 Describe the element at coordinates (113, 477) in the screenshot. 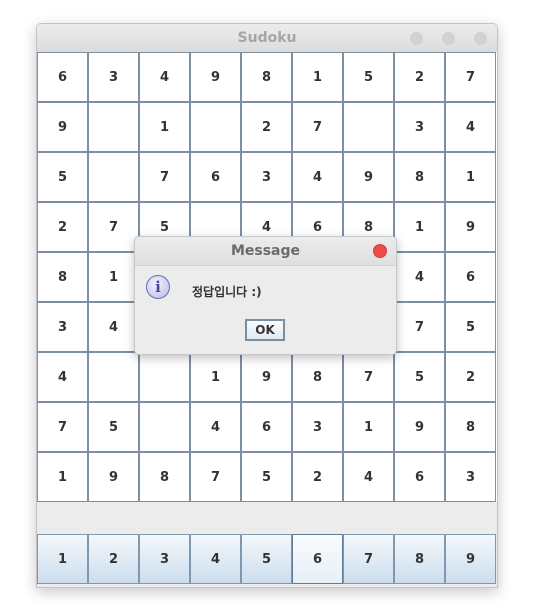

I see `board-cell-r9-c2: 9` at that location.